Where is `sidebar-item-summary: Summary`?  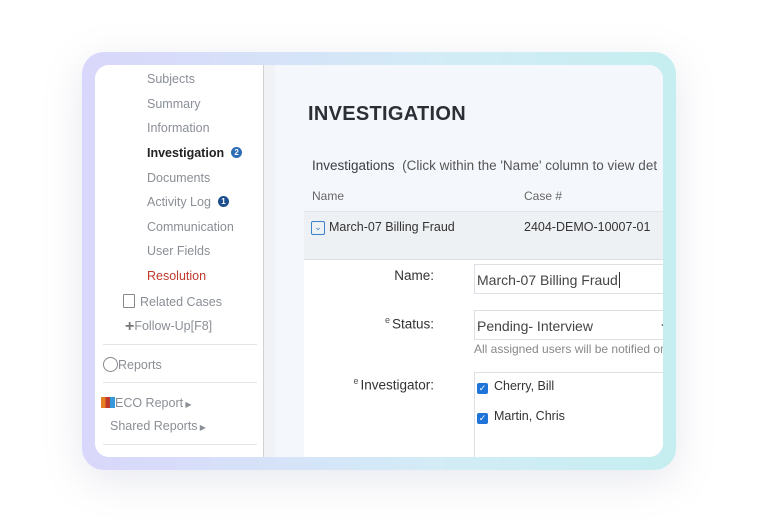
sidebar-item-summary: Summary is located at coordinates (173, 104).